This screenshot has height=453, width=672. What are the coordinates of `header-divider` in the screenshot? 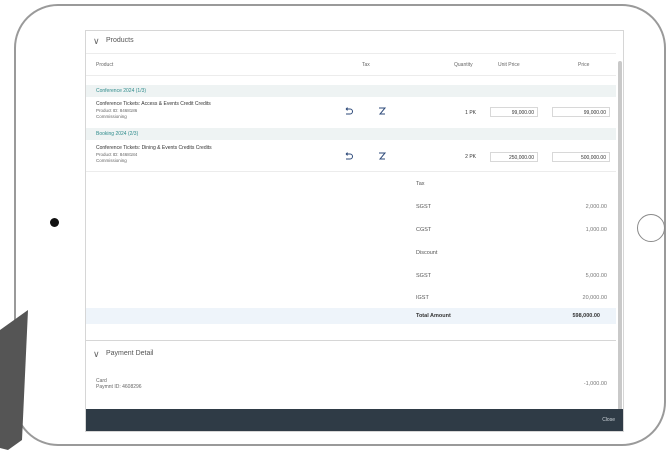 It's located at (351, 75).